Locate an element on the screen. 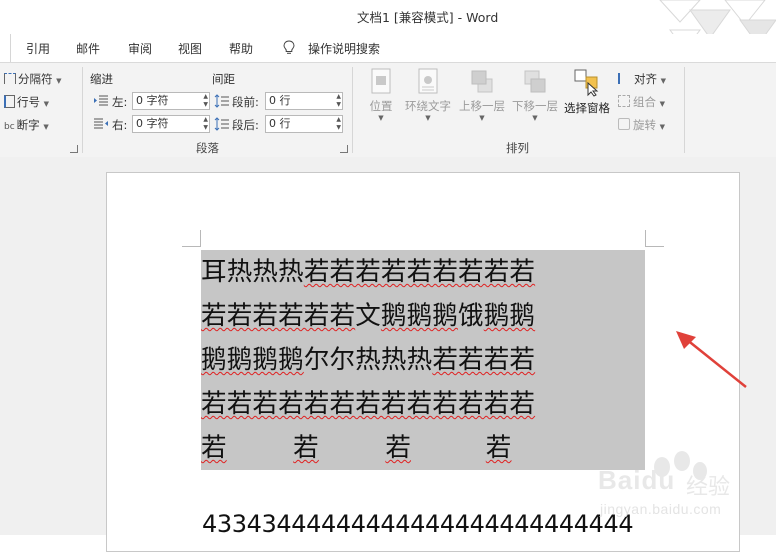 This screenshot has height=552, width=776. send-backward-button: 下移一层 ▼ is located at coordinates (535, 94).